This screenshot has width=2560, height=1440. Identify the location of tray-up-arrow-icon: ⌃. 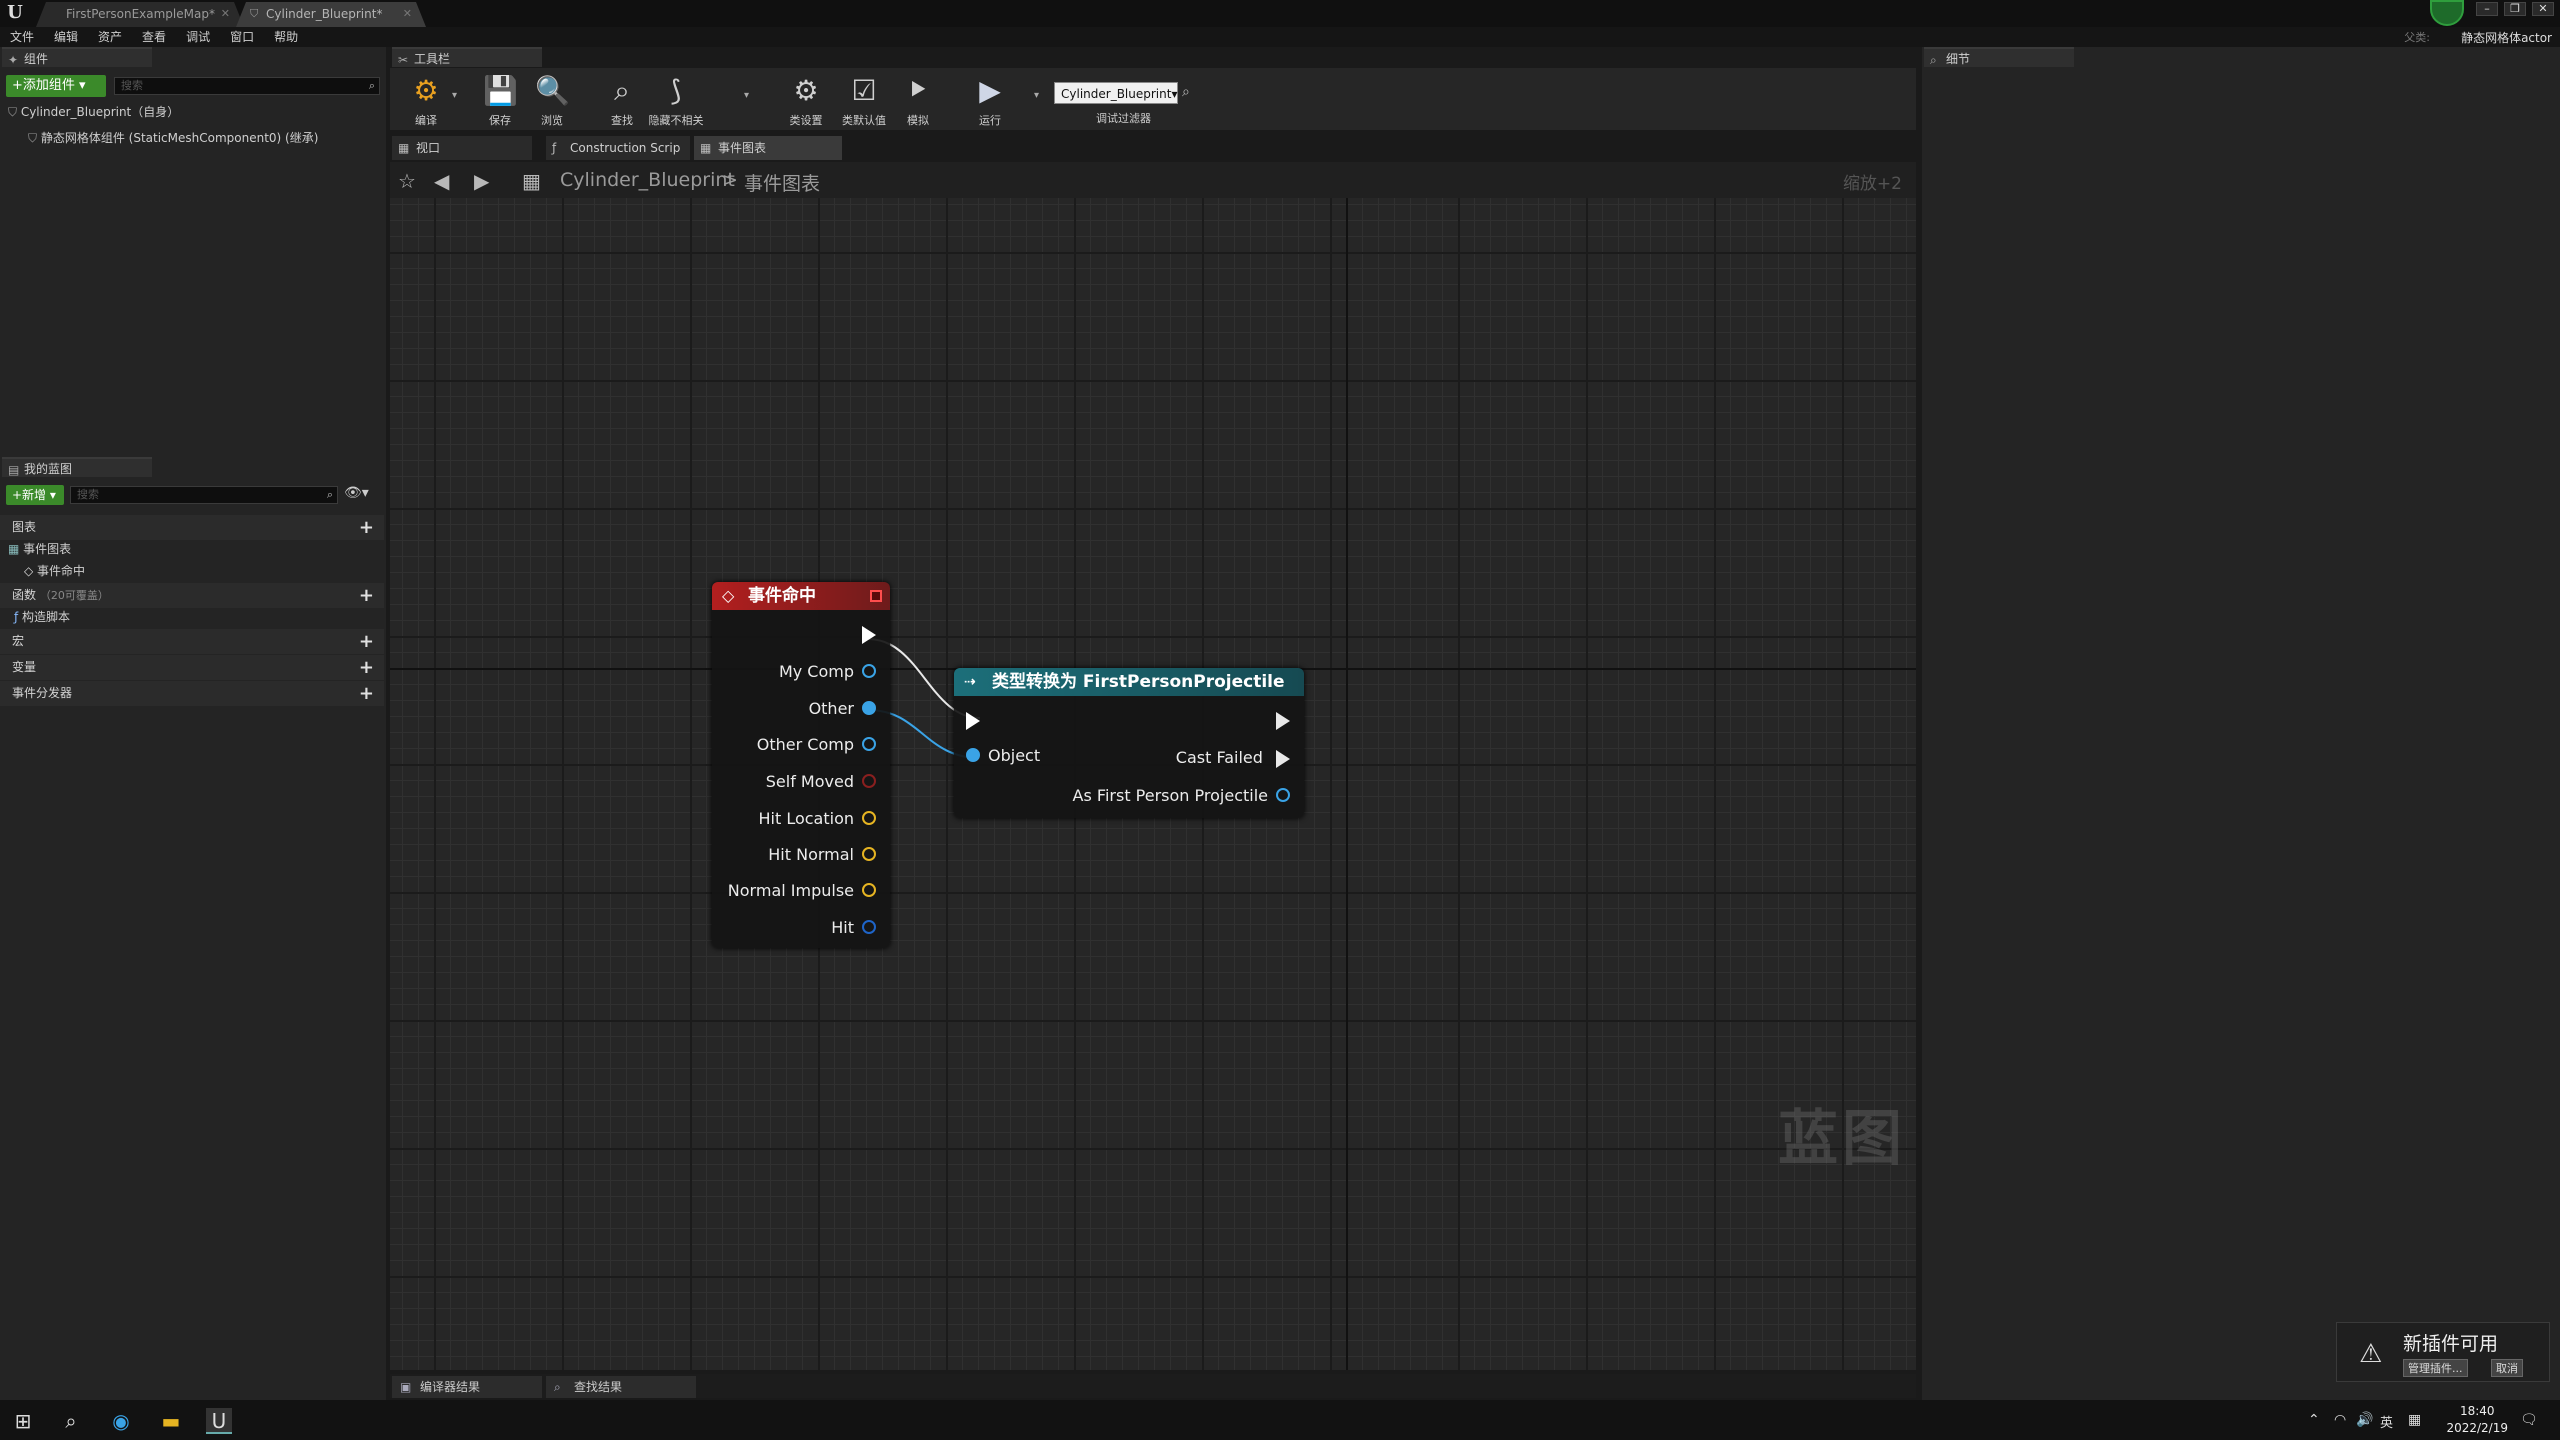
(2314, 1420).